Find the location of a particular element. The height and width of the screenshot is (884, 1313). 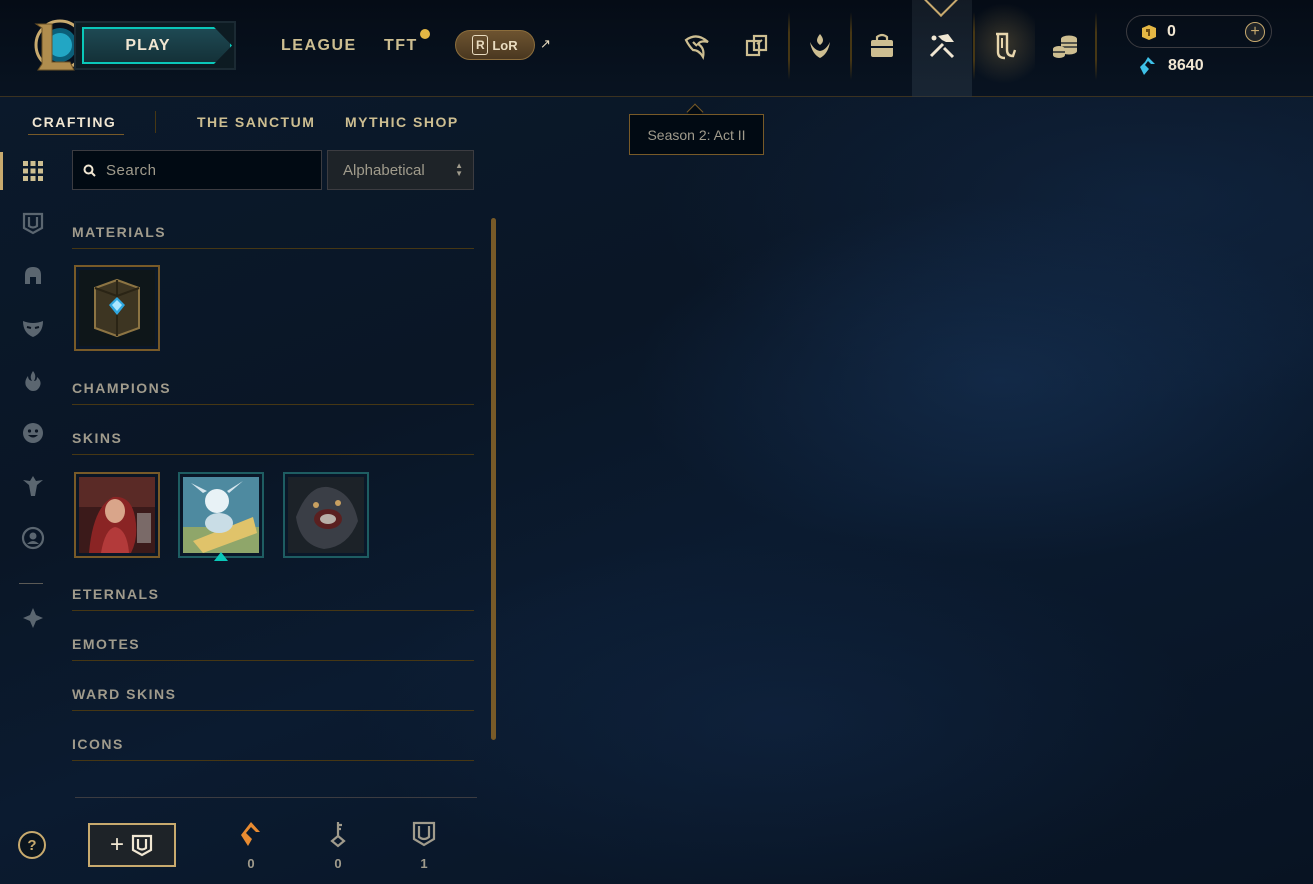

blue-essence-value: 8640 is located at coordinates (1186, 65).